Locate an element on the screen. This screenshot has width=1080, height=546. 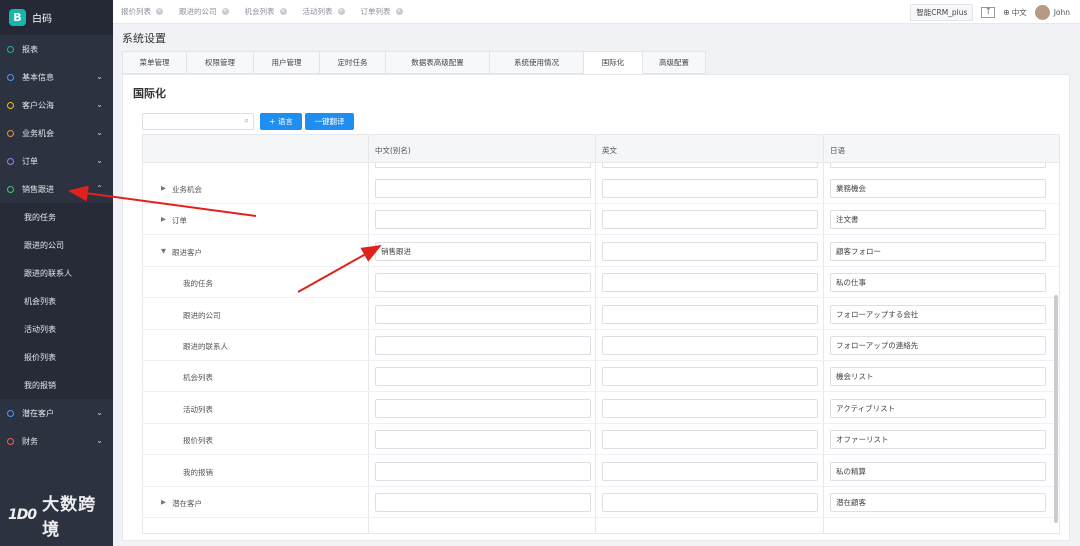
sidebar-subitem: 跟进的公司 is located at coordinates (56, 245).